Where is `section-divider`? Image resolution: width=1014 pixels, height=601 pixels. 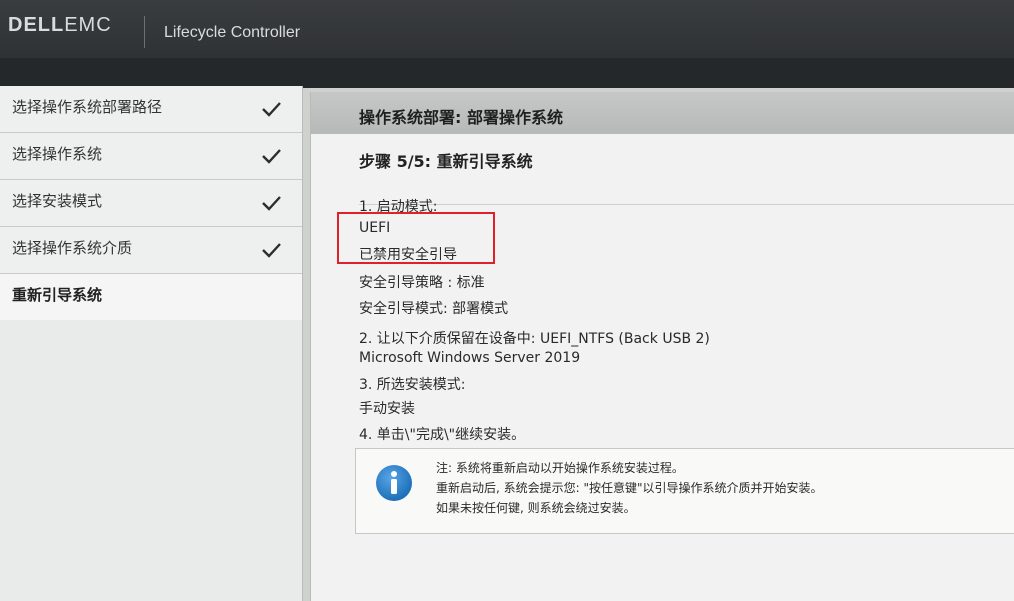 section-divider is located at coordinates (686, 204).